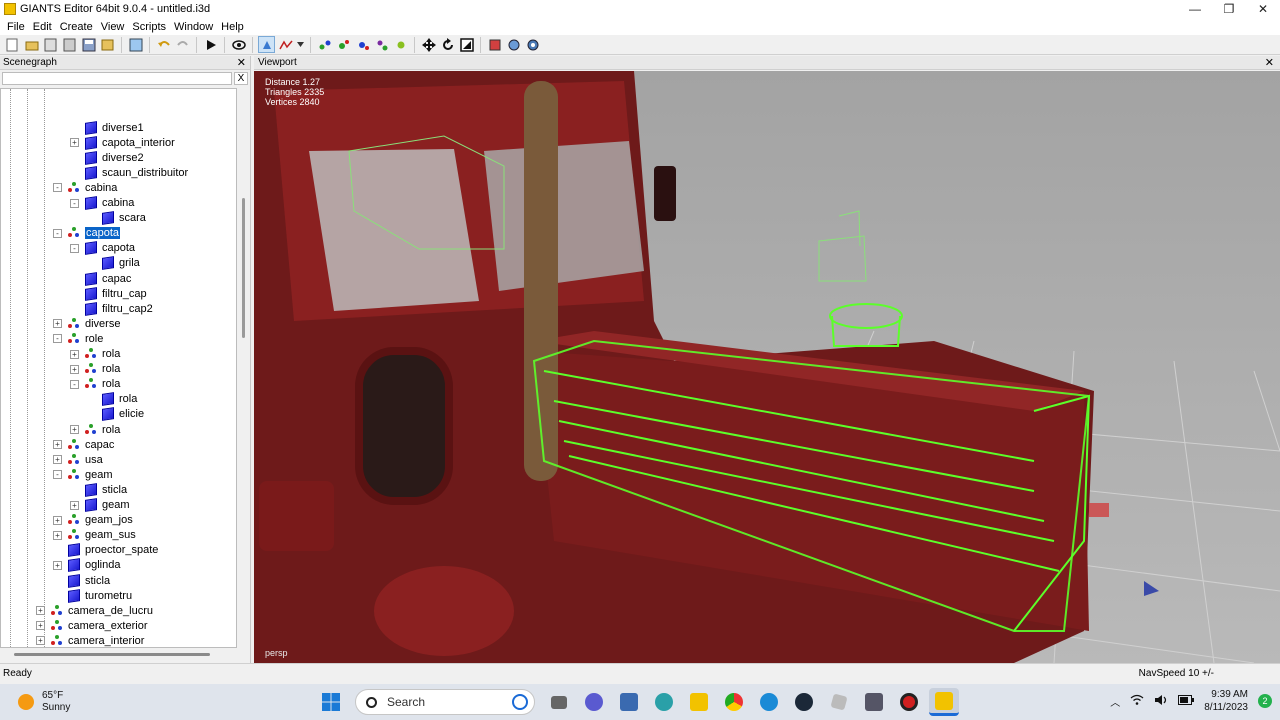 Image resolution: width=1280 pixels, height=720 pixels. Describe the element at coordinates (86, 565) in the screenshot. I see `tree-node: + oglinda` at that location.